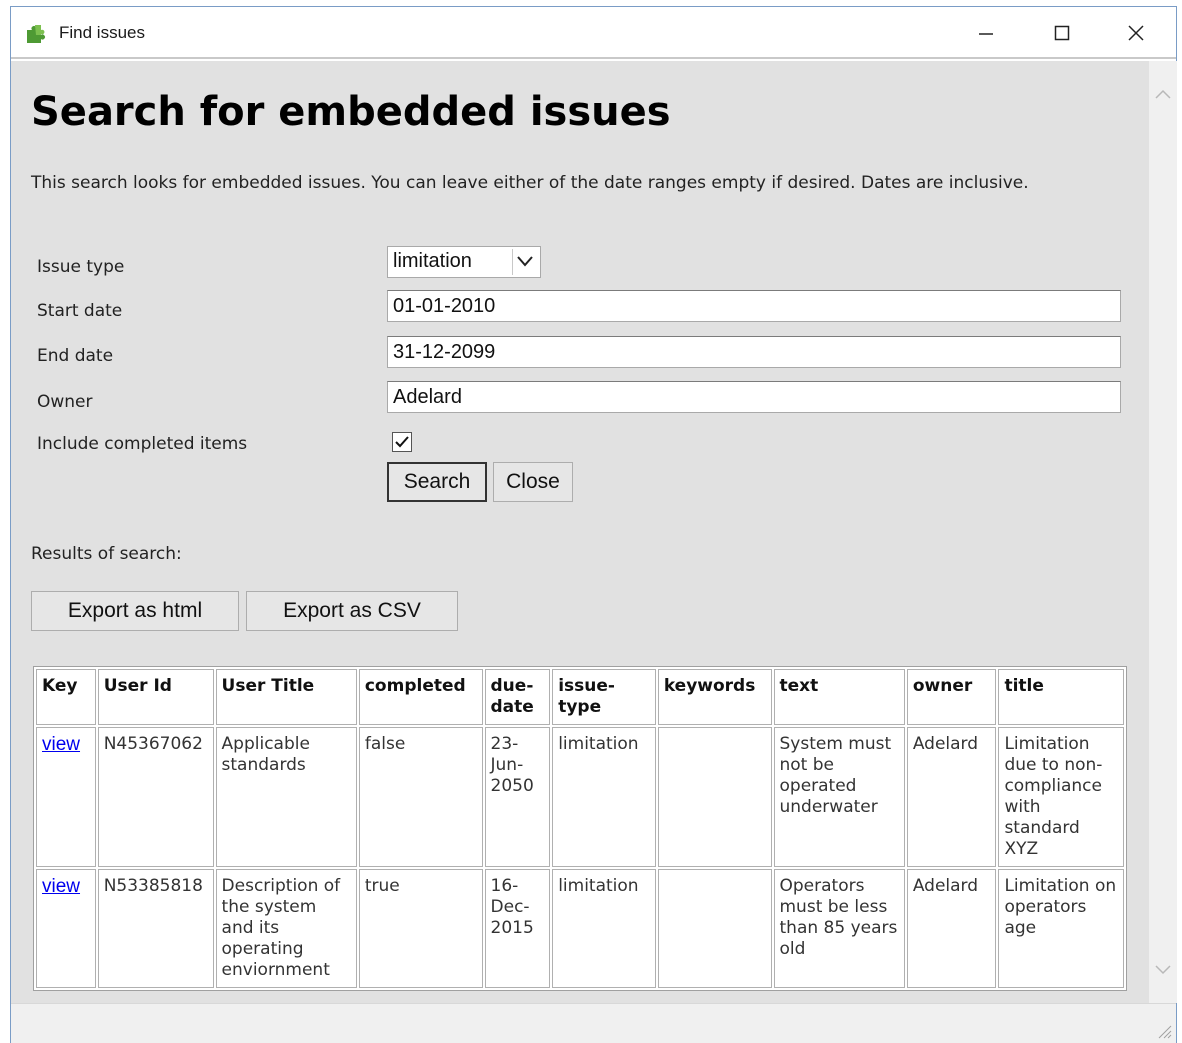 Image resolution: width=1182 pixels, height=1043 pixels. What do you see at coordinates (593, 33) in the screenshot?
I see `title-bar: Find issues` at bounding box center [593, 33].